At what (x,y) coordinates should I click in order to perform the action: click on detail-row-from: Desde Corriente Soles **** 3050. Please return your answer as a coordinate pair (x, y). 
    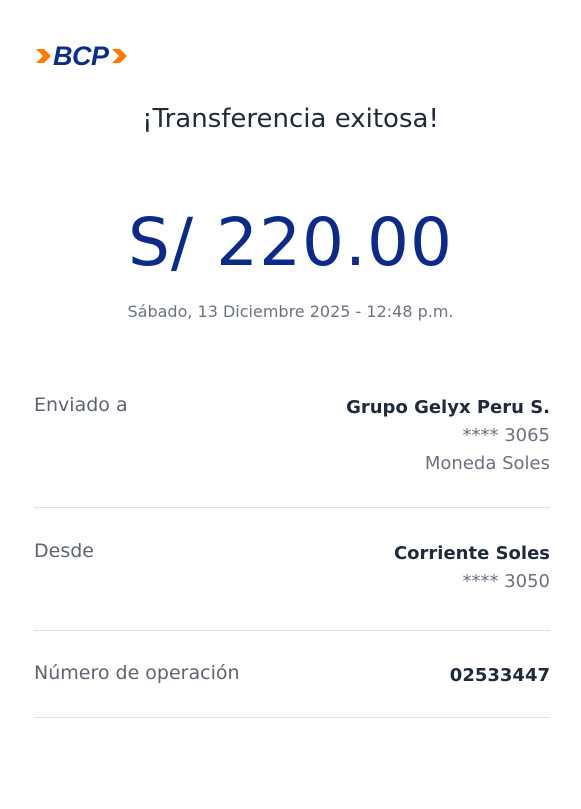
    Looking at the image, I should click on (292, 570).